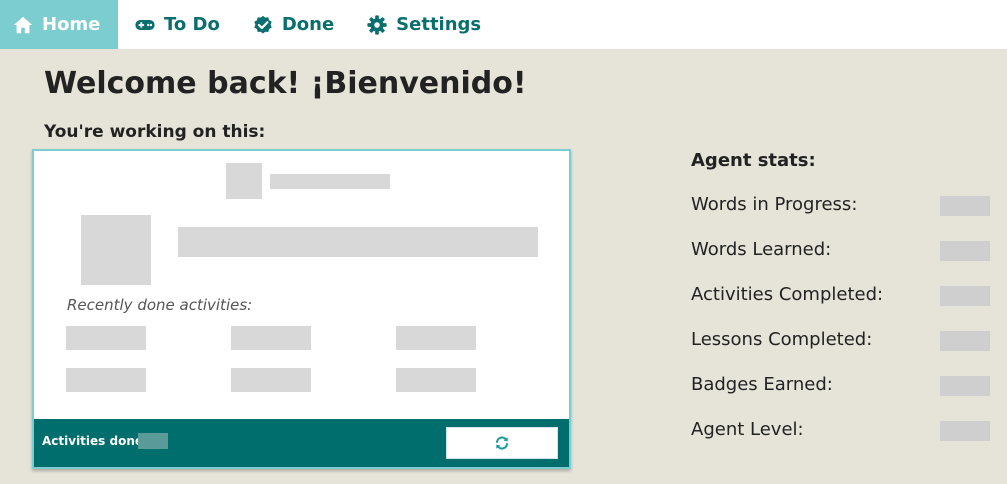  I want to click on stat-row: Activities Completed:, so click(841, 296).